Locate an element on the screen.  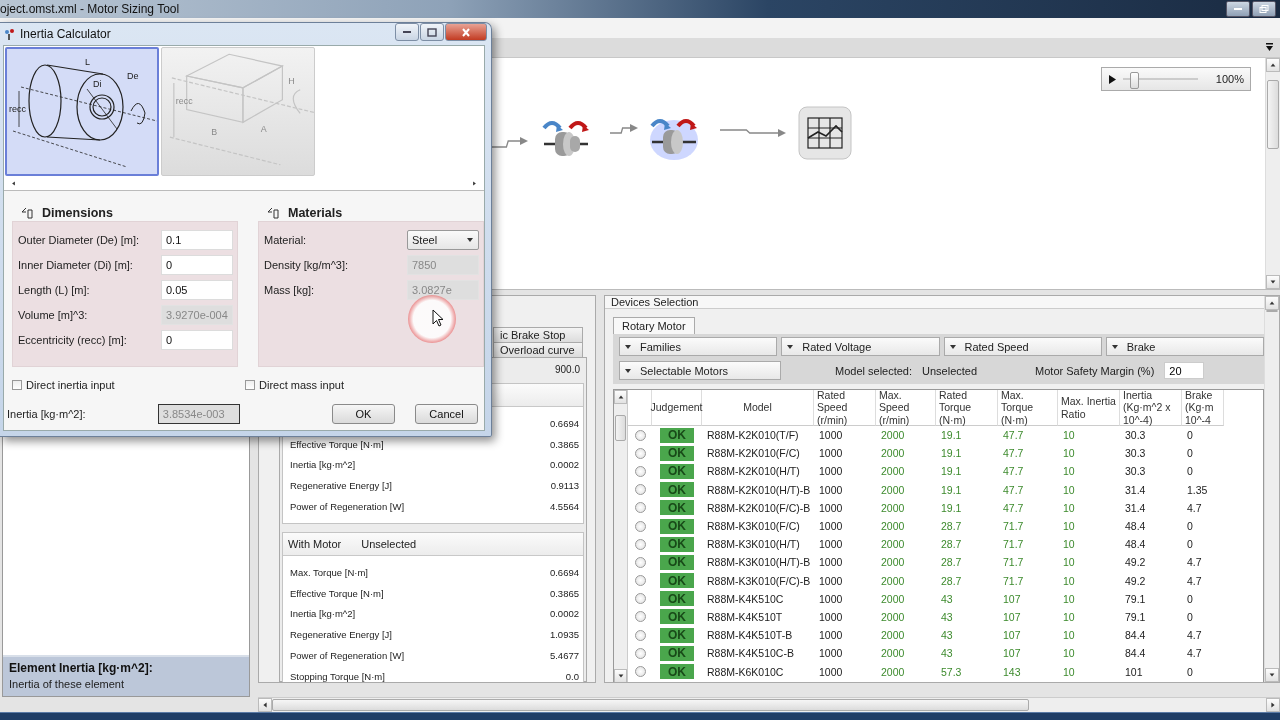
field-label: Density [kg/m^3]: is located at coordinates (307, 265).